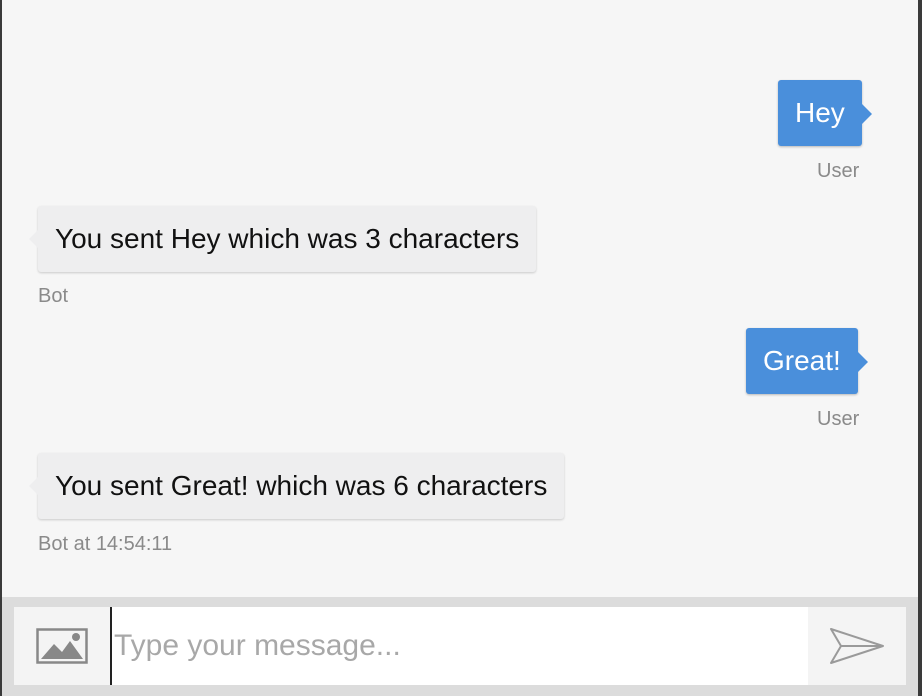  What do you see at coordinates (105, 544) in the screenshot?
I see `message-timestamp: Bot at 14:54:11` at bounding box center [105, 544].